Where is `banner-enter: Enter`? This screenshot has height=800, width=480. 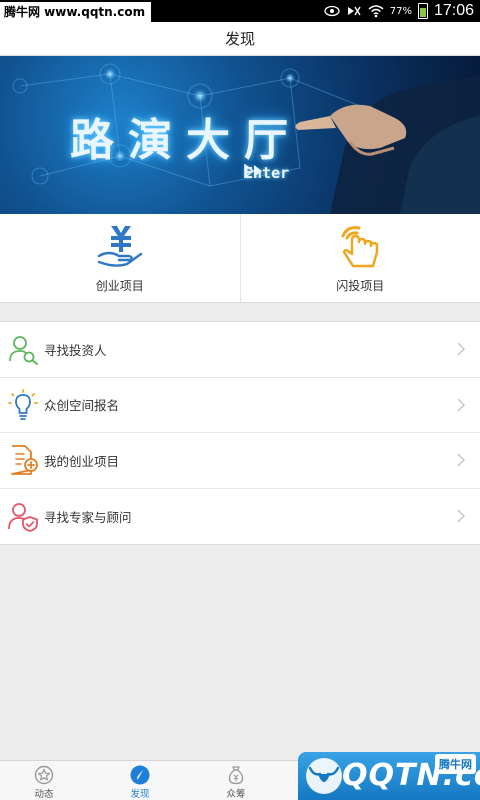 banner-enter: Enter is located at coordinates (269, 173).